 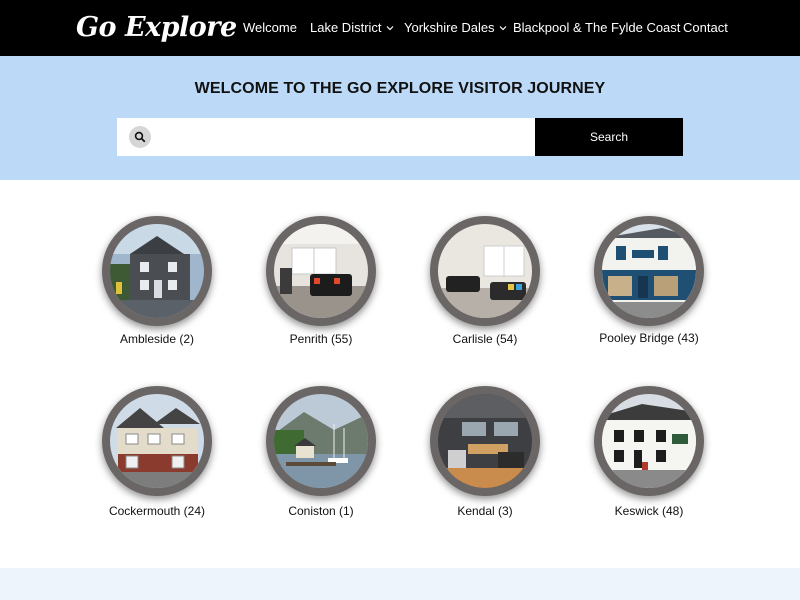 What do you see at coordinates (321, 511) in the screenshot?
I see `location-label: Coniston (1)` at bounding box center [321, 511].